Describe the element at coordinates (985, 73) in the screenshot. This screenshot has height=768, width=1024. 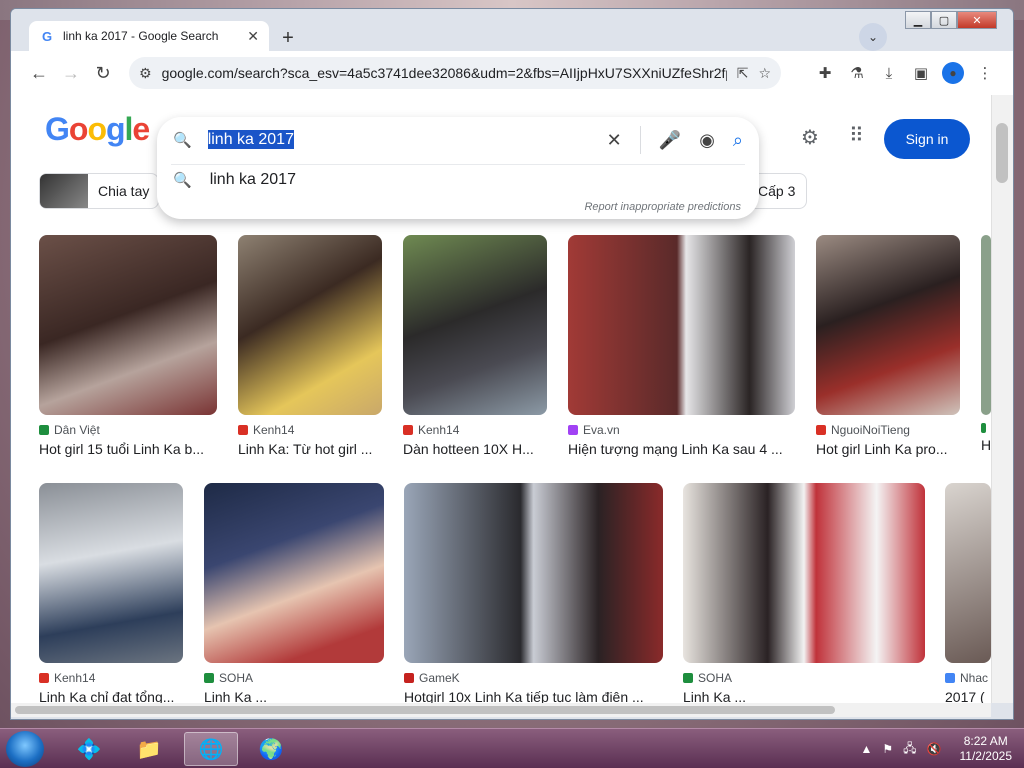
I see `menu-kebab-icon: ⋮` at that location.